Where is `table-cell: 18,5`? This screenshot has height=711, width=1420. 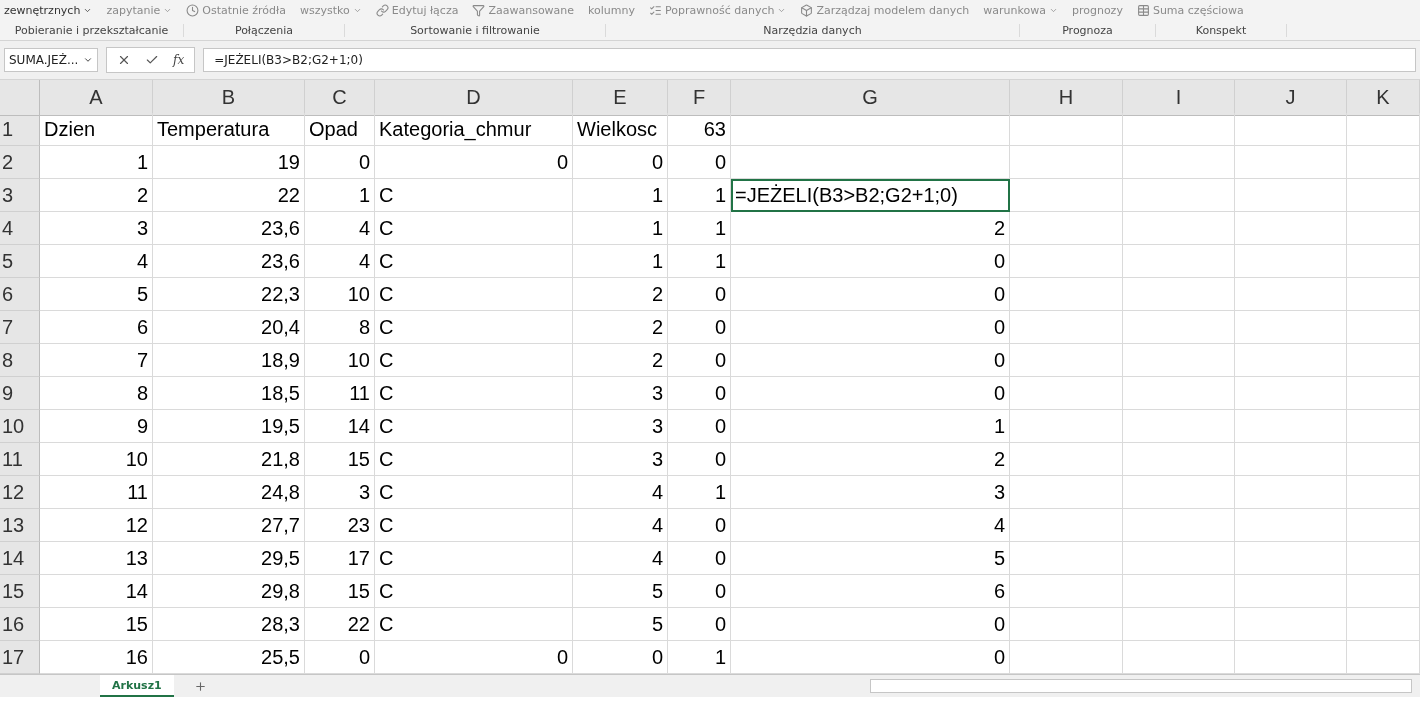 table-cell: 18,5 is located at coordinates (229, 393).